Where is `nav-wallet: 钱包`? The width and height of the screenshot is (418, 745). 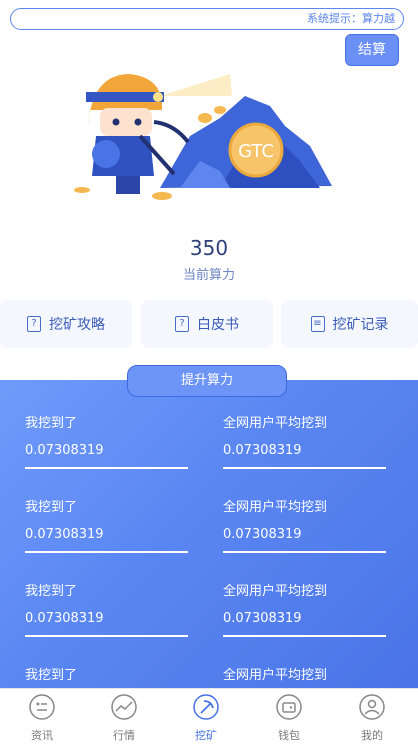 nav-wallet: 钱包 is located at coordinates (289, 718).